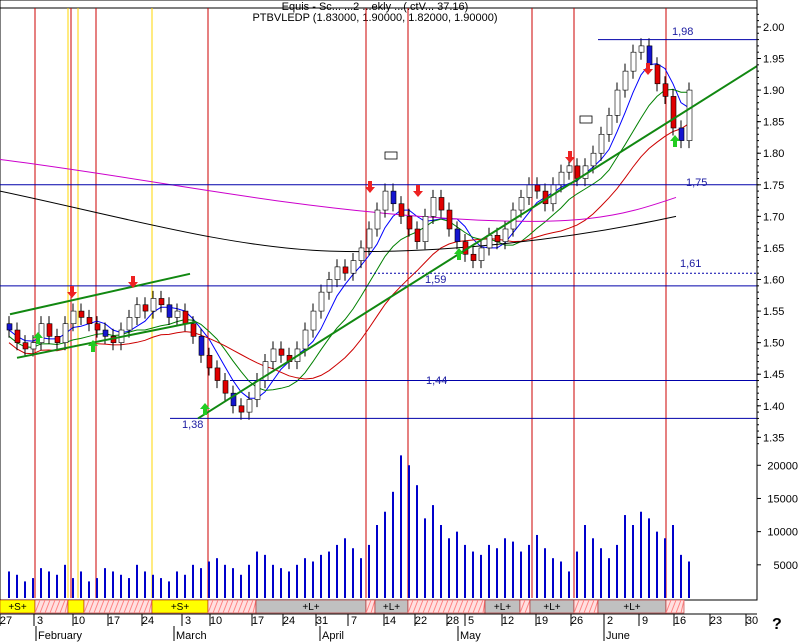 The width and height of the screenshot is (803, 642). What do you see at coordinates (773, 60) in the screenshot?
I see `price-tick-label: 1.95` at bounding box center [773, 60].